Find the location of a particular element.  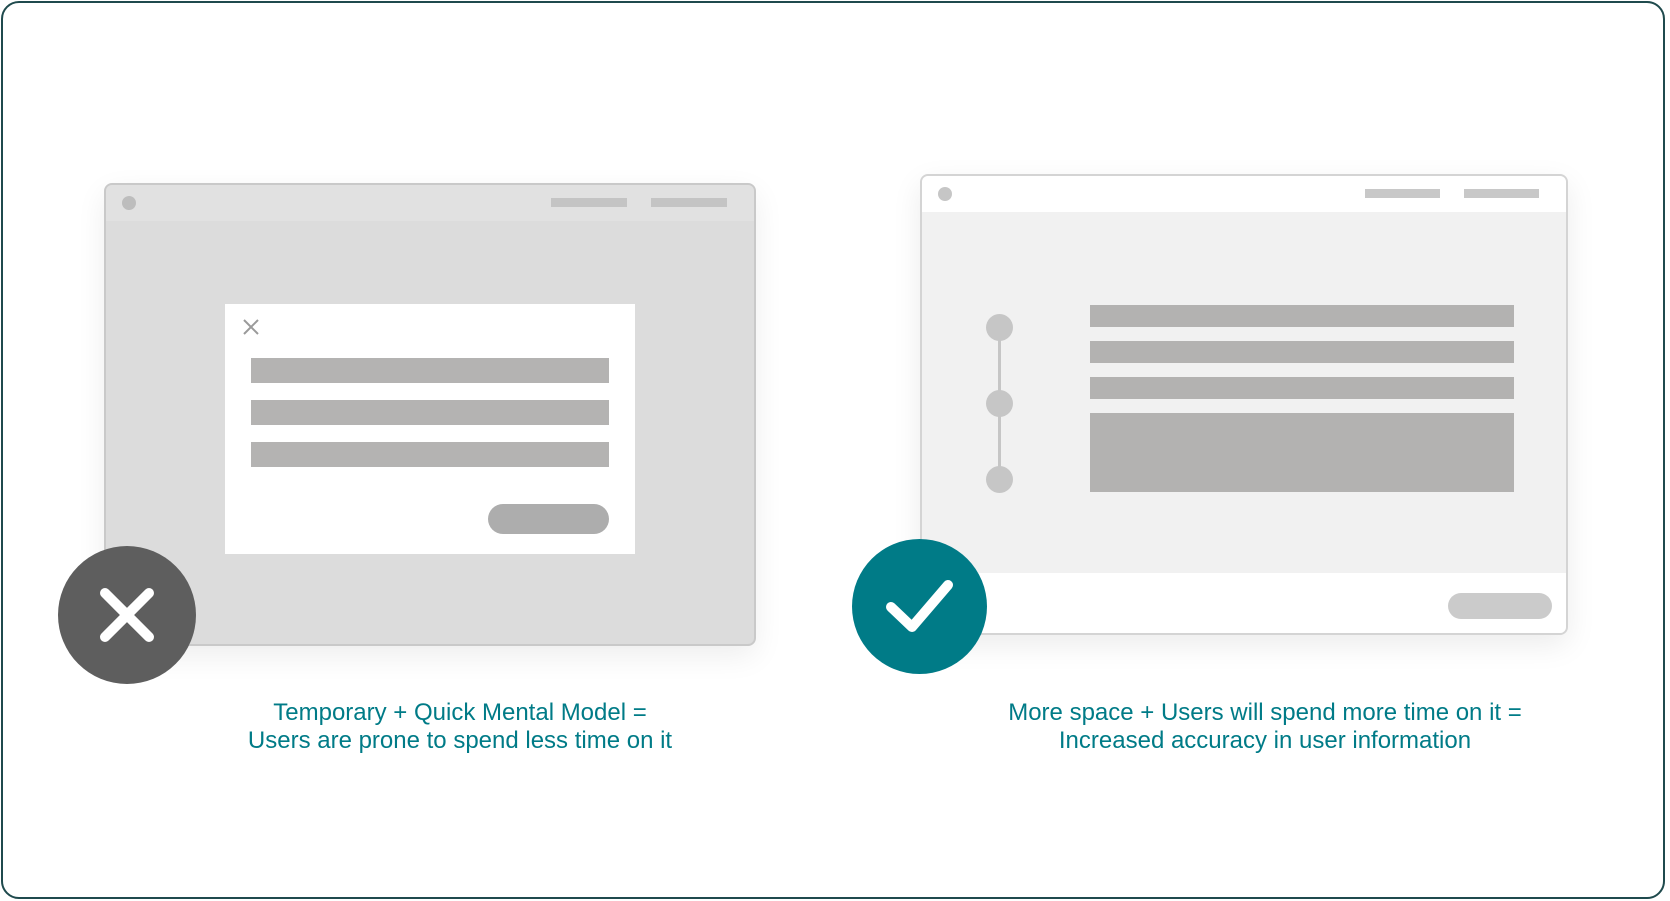

page-footer is located at coordinates (1244, 603).